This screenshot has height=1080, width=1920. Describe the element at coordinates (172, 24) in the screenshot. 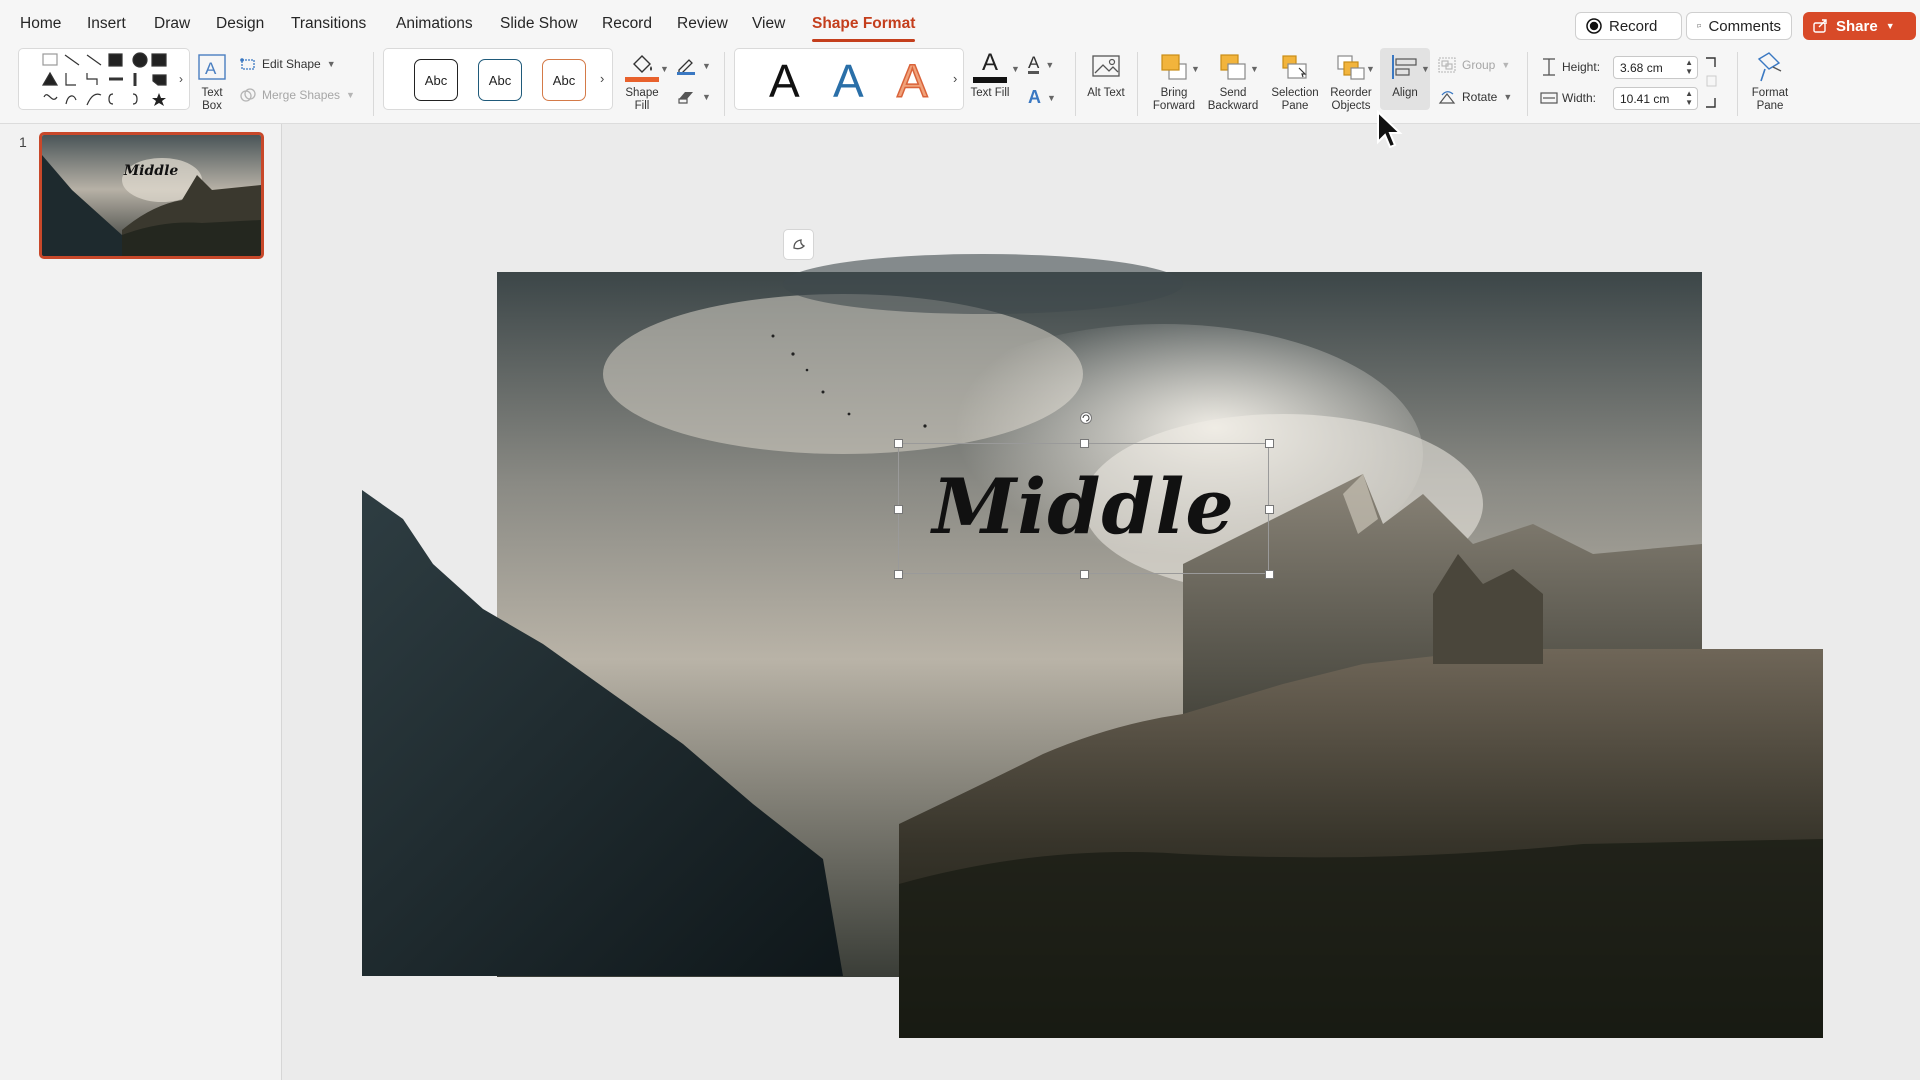

I see `tab-draw: Draw` at that location.